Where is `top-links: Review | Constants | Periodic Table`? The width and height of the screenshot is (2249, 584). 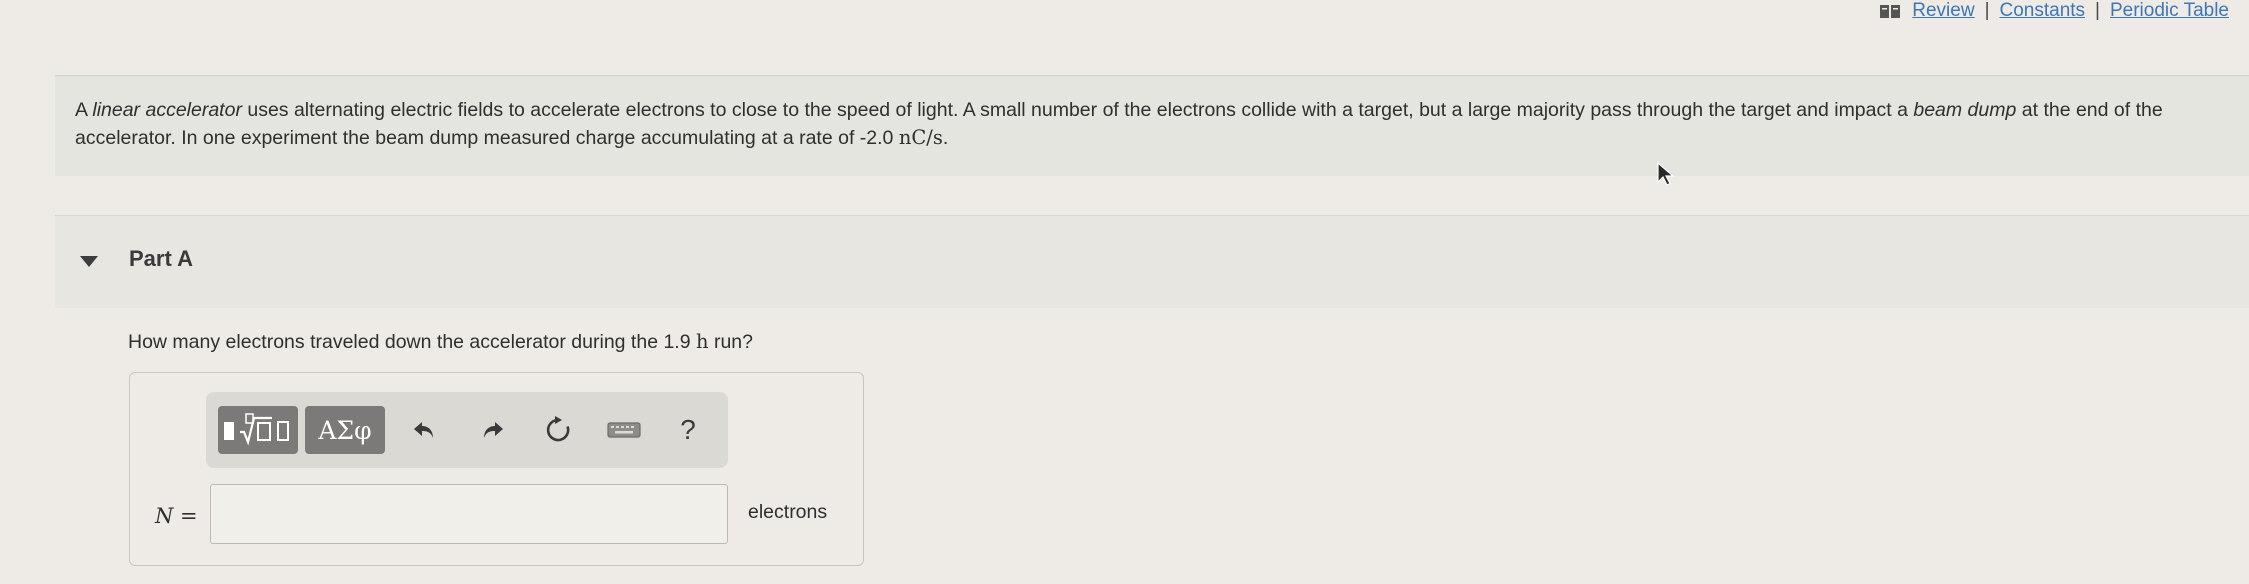 top-links: Review | Constants | Periodic Table is located at coordinates (2054, 11).